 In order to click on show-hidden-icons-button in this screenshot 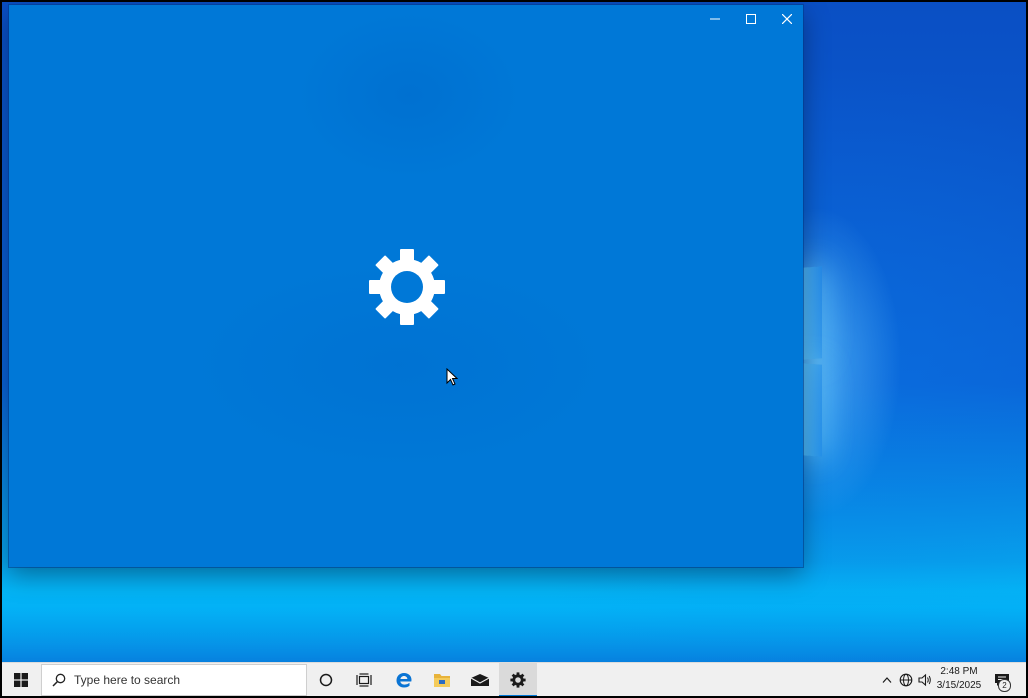, I will do `click(887, 679)`.